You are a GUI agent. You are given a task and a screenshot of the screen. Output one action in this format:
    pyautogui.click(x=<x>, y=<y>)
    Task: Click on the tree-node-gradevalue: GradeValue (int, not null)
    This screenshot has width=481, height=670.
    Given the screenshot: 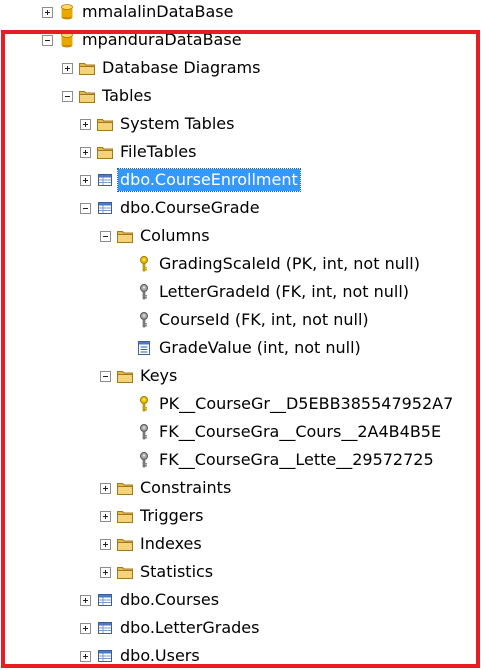 What is the action you would take?
    pyautogui.click(x=240, y=348)
    